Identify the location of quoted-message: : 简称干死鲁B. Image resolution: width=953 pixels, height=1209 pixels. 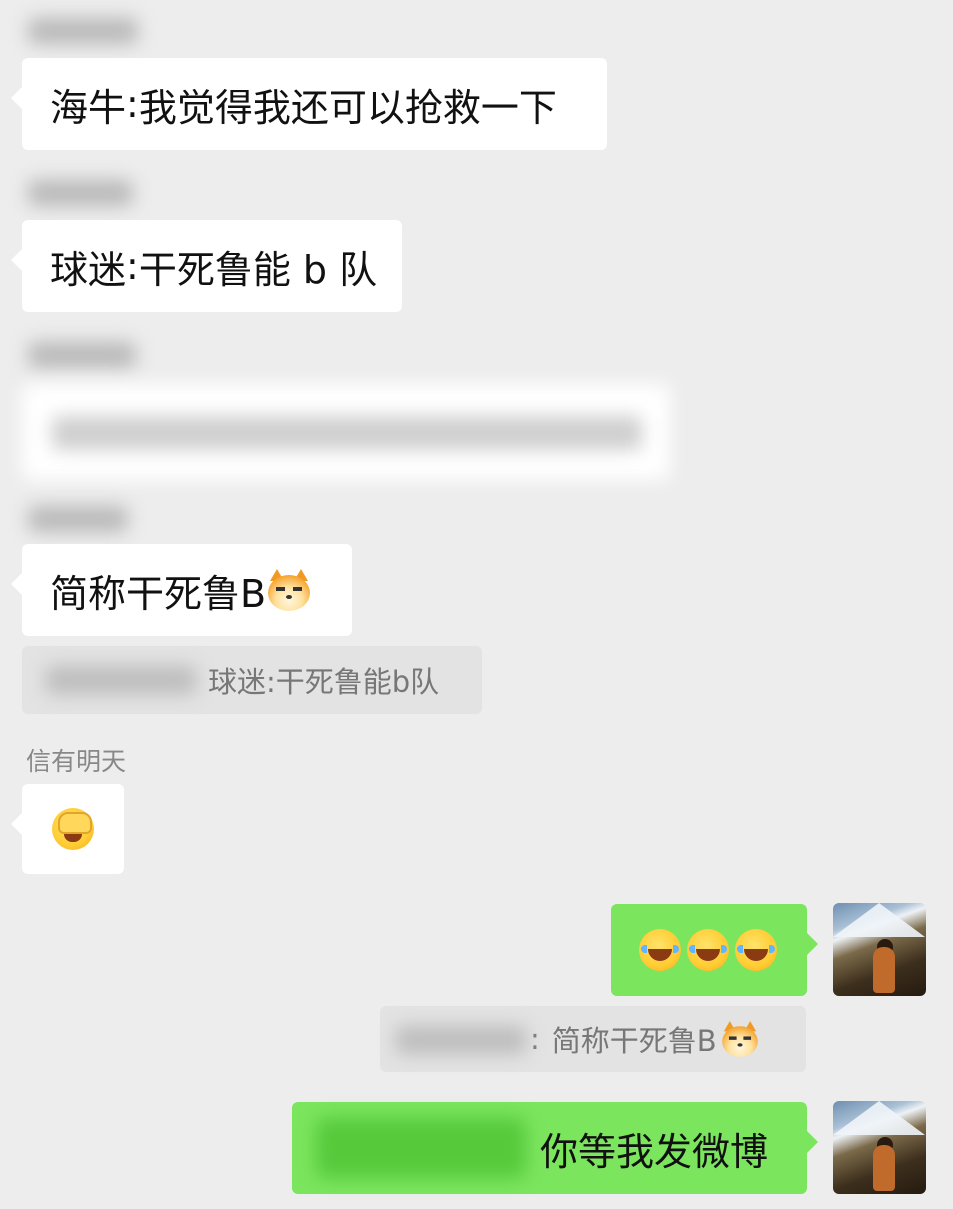
(593, 1039).